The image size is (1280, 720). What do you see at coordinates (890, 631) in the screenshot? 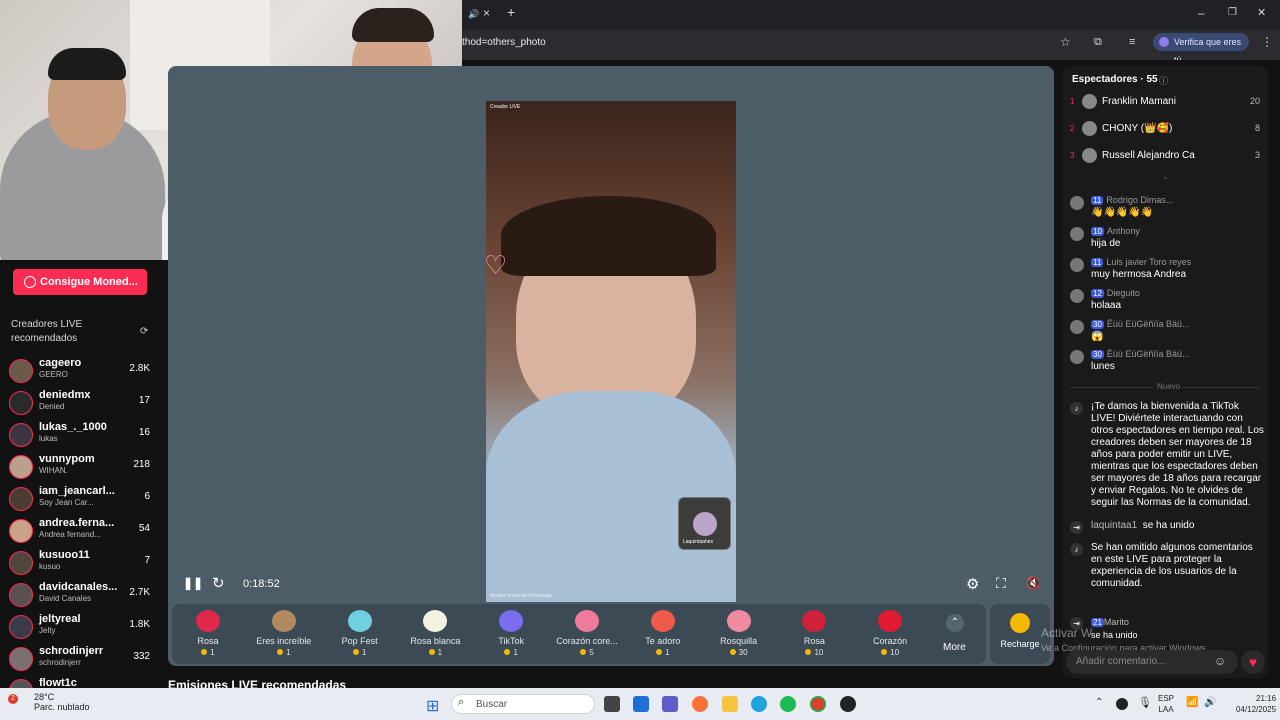
I see `gift-item: Corazón 10` at bounding box center [890, 631].